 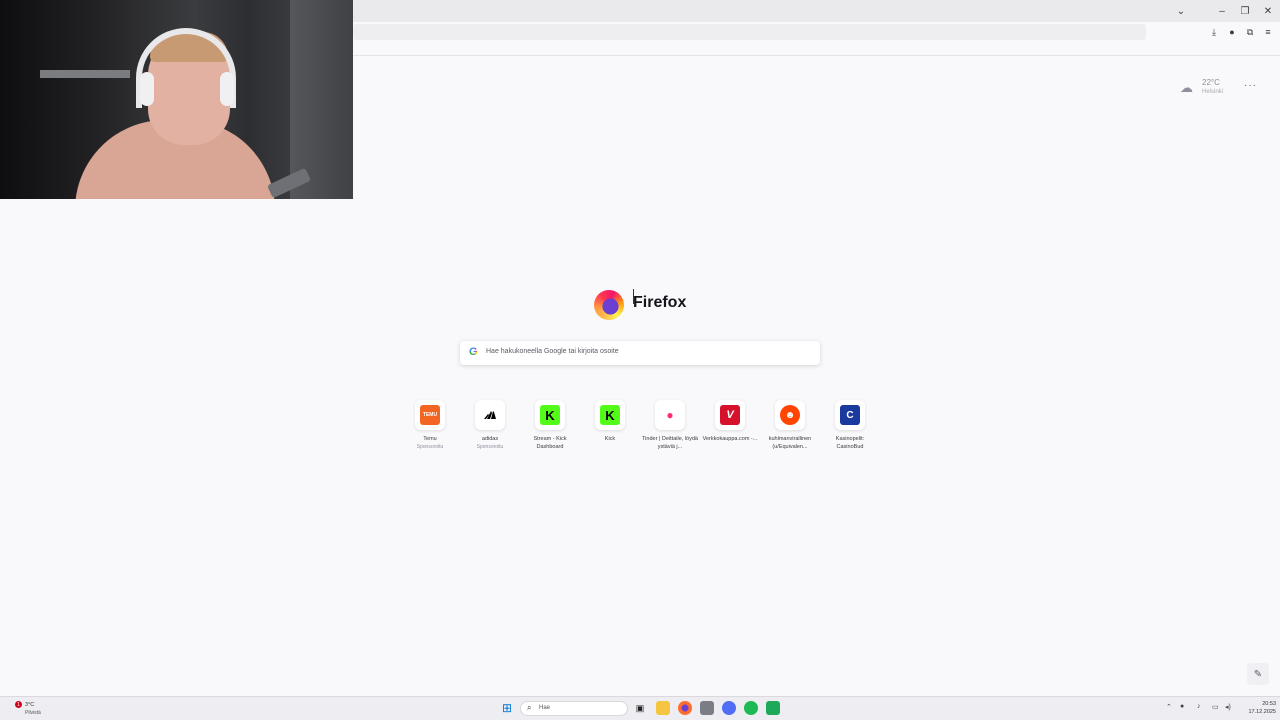 I want to click on top-site-title: Kick, so click(x=610, y=439).